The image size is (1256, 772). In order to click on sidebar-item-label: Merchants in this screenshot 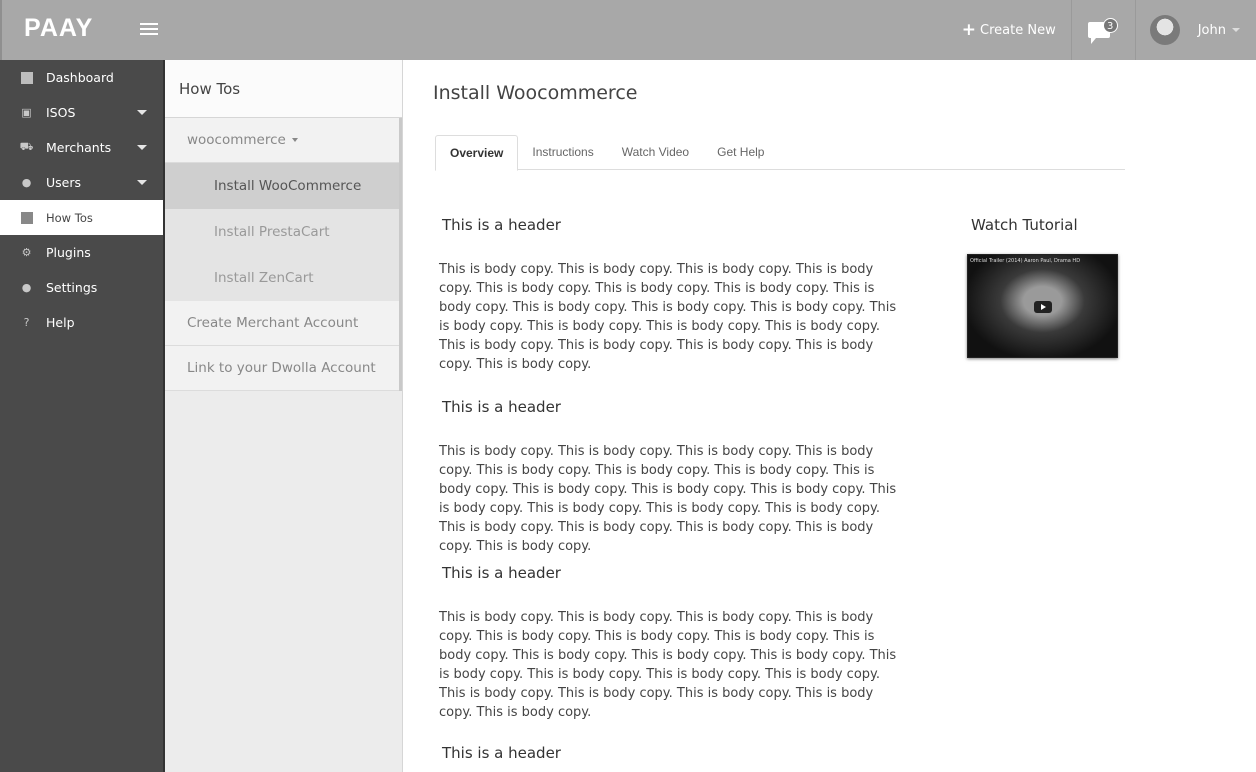, I will do `click(79, 147)`.